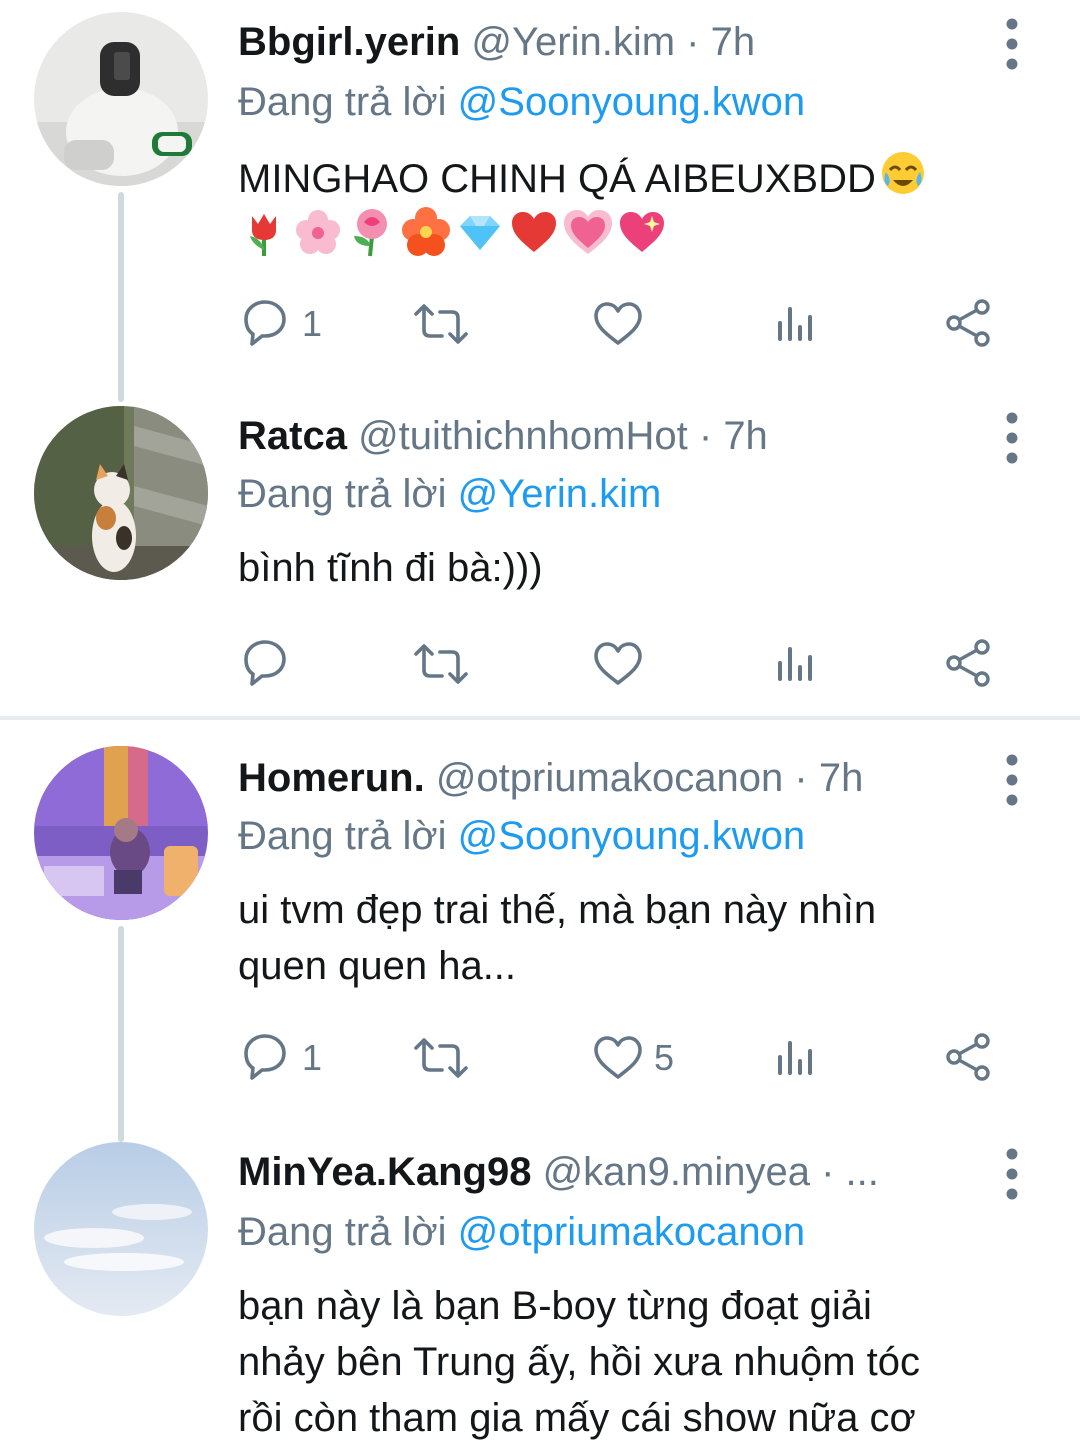 This screenshot has height=1448, width=1080. What do you see at coordinates (557, 910) in the screenshot?
I see `tweet-text-line: ui tvm đẹp trai thế, mà bạn này nhìn` at bounding box center [557, 910].